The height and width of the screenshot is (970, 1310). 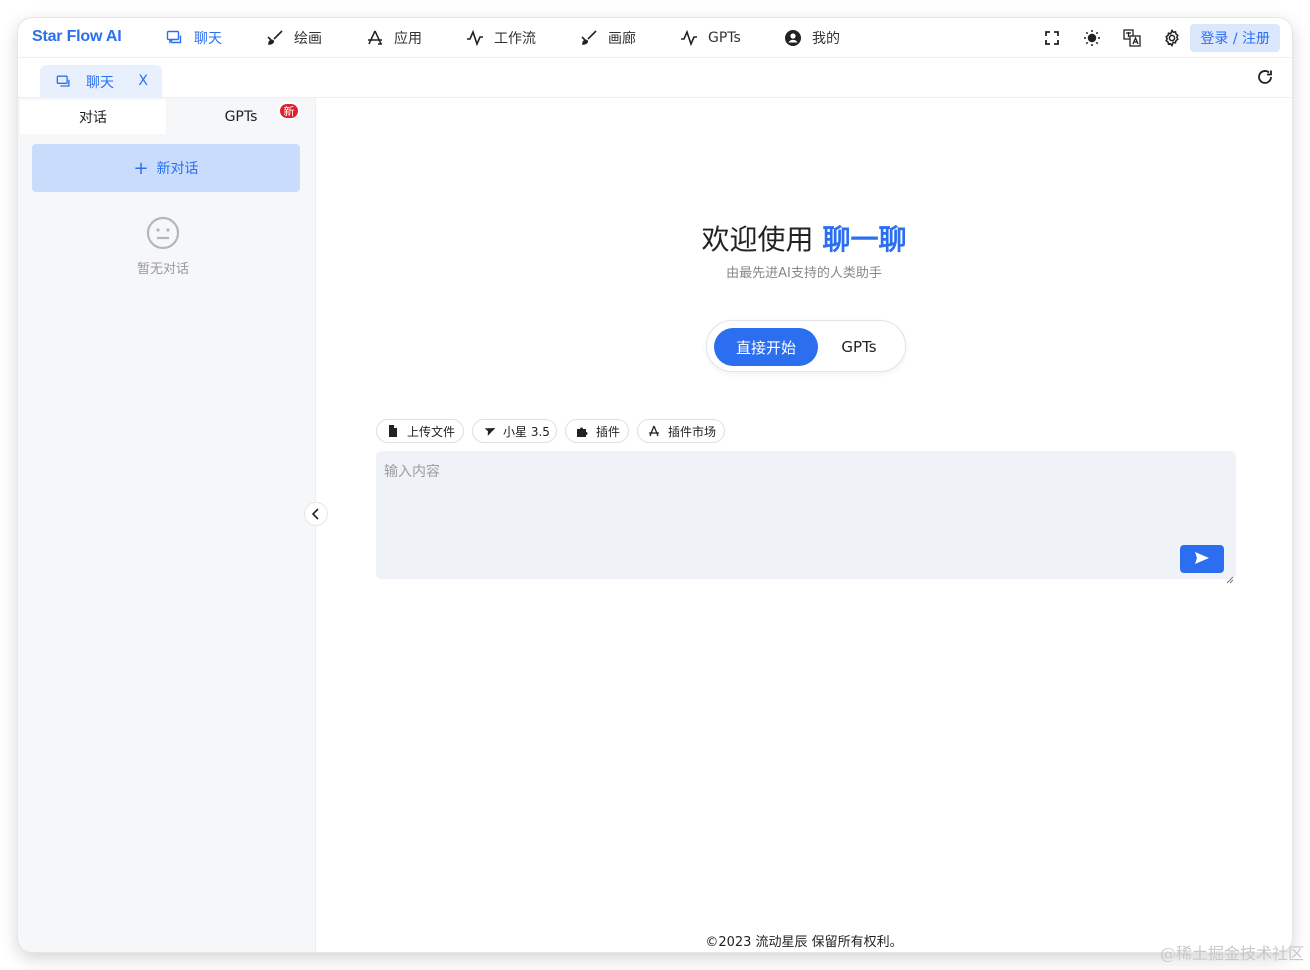 I want to click on resize-handle-icon, so click(x=1230, y=576).